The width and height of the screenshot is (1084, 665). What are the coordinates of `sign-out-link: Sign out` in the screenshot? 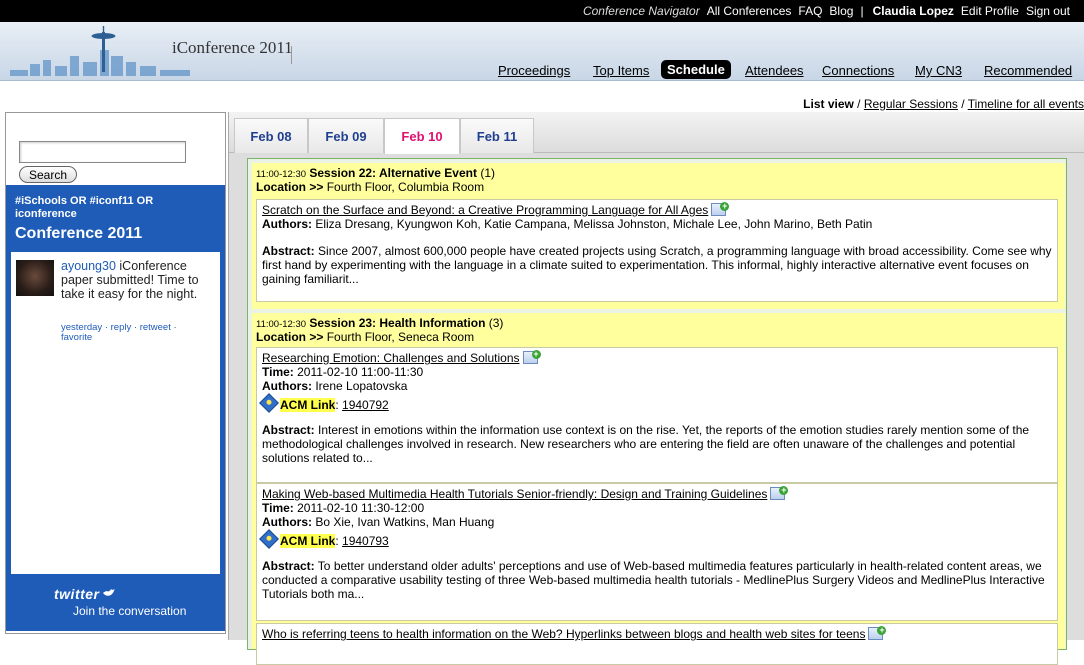 It's located at (1048, 11).